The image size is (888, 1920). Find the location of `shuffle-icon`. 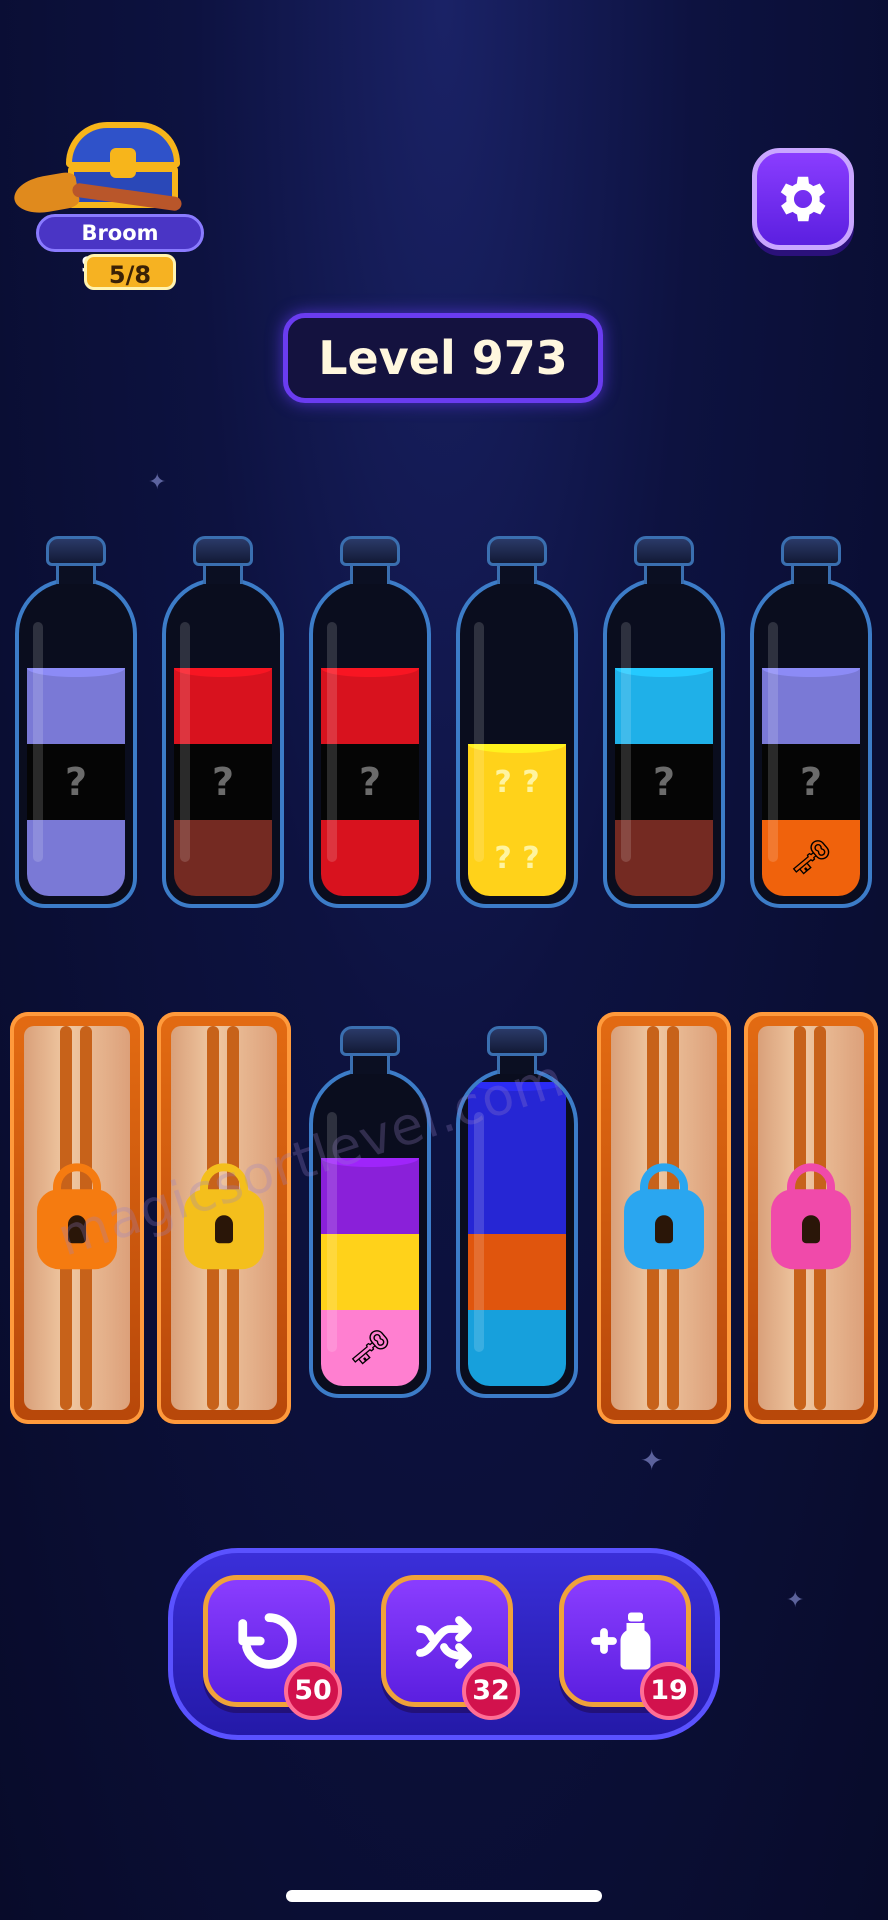

shuffle-icon is located at coordinates (444, 1642).